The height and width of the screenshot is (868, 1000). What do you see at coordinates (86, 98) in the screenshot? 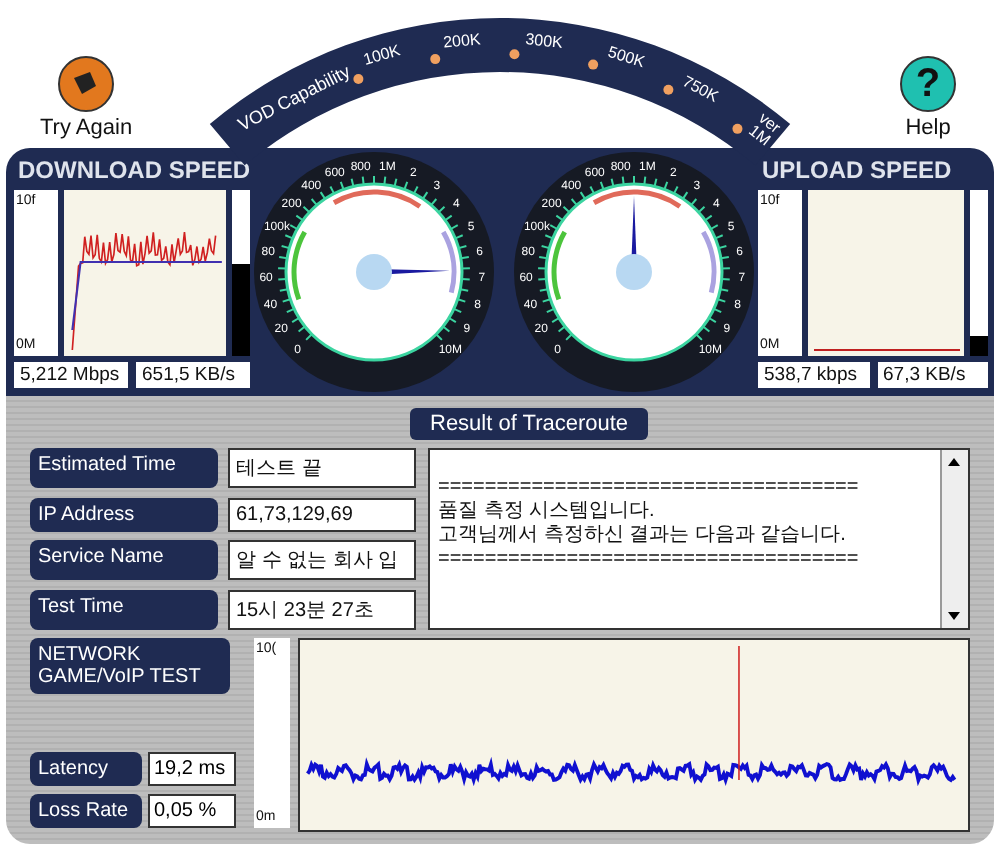
I see `try-again-button: Try Again` at bounding box center [86, 98].